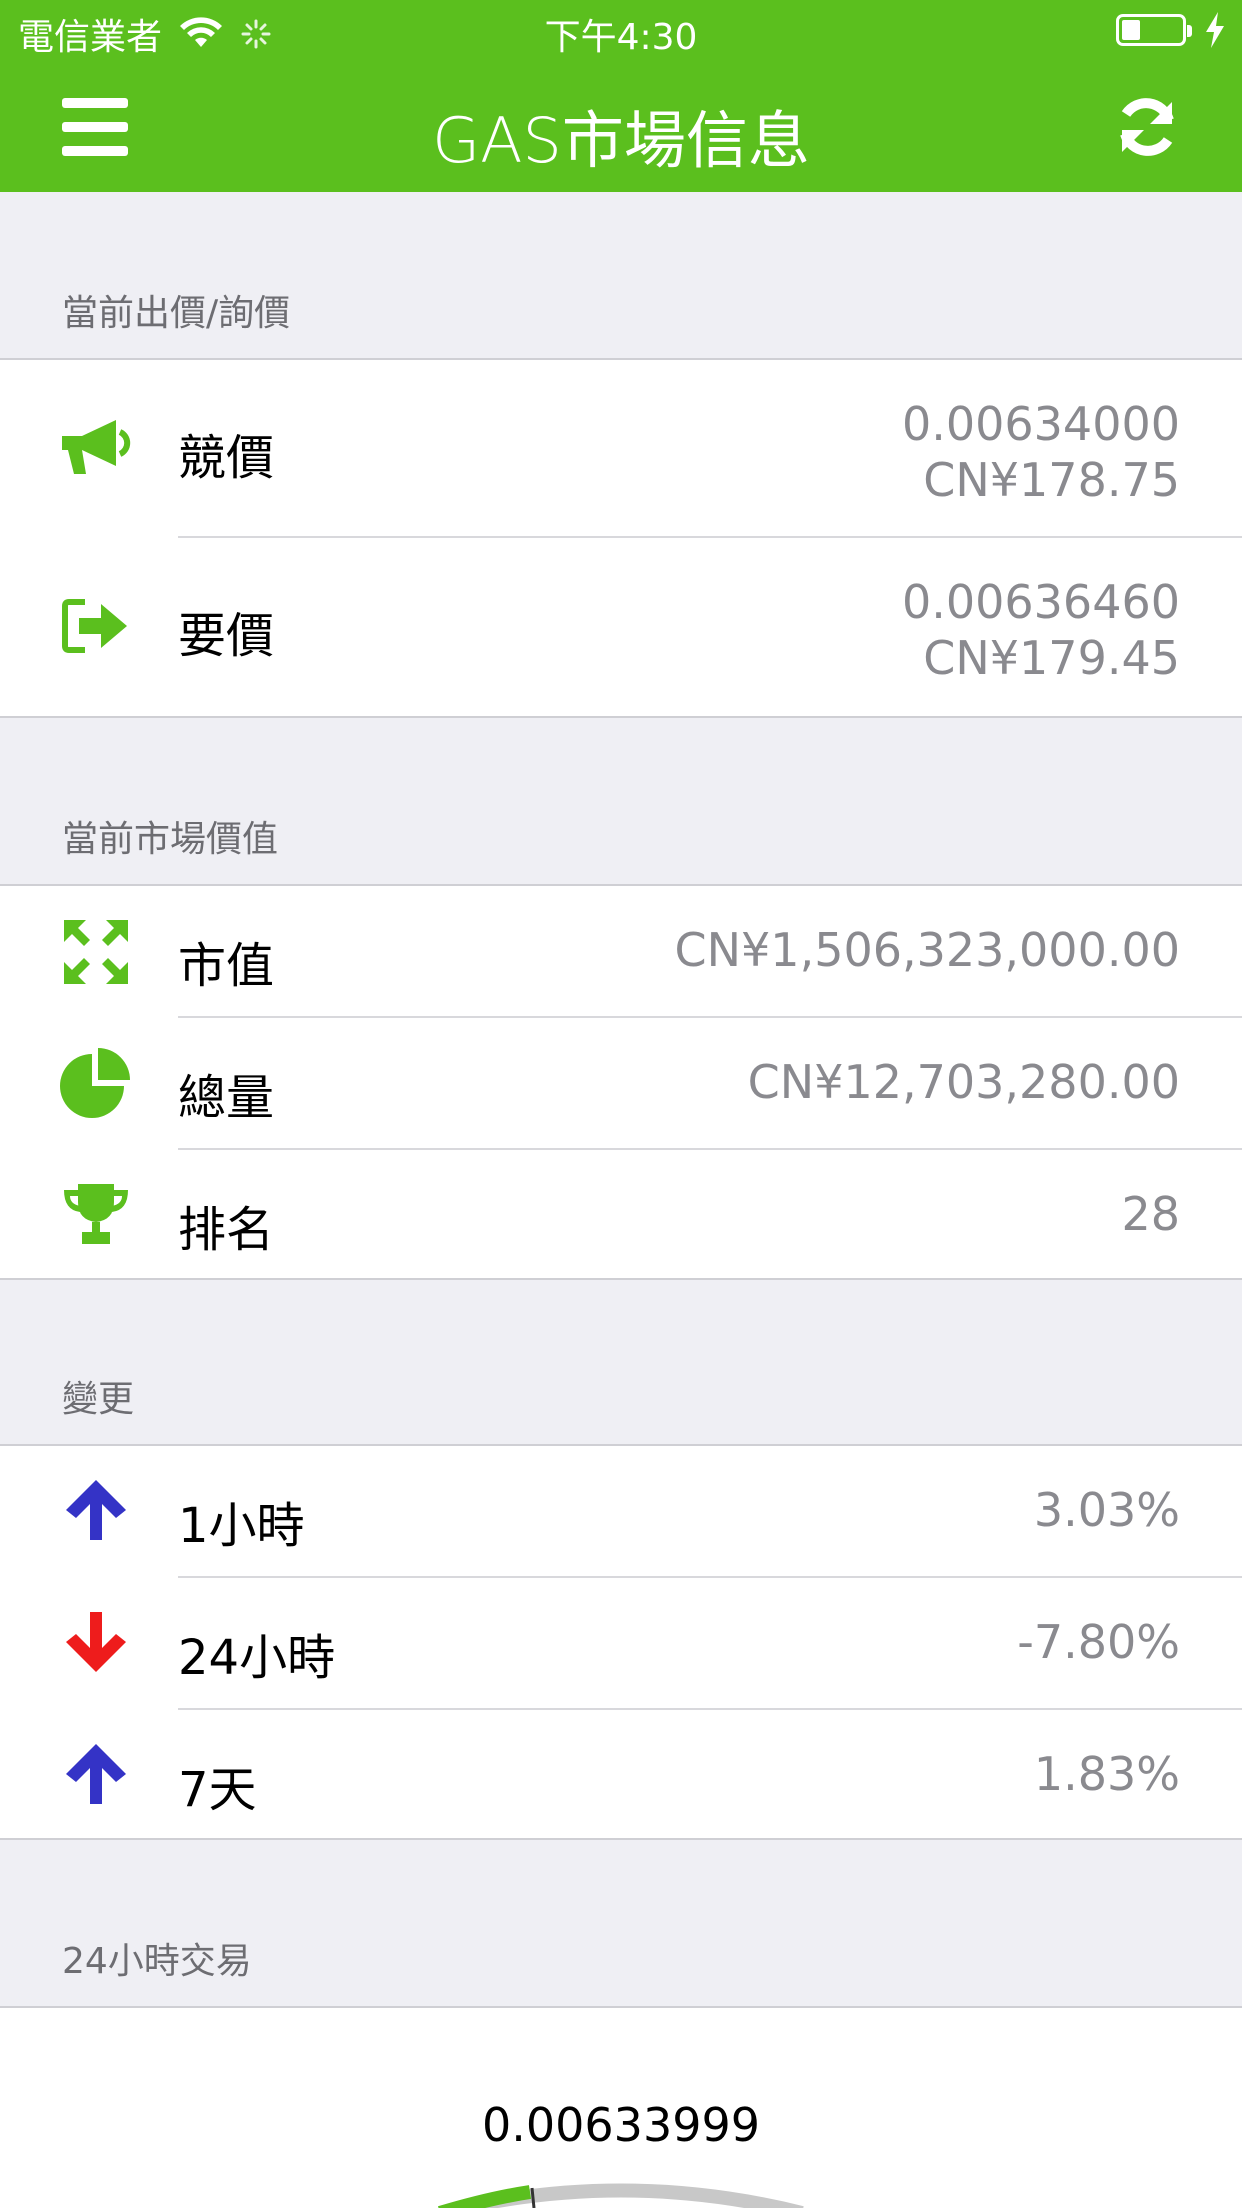 The height and width of the screenshot is (2208, 1242). I want to click on market-cap-value: CN¥1,506,323,000.00, so click(927, 950).